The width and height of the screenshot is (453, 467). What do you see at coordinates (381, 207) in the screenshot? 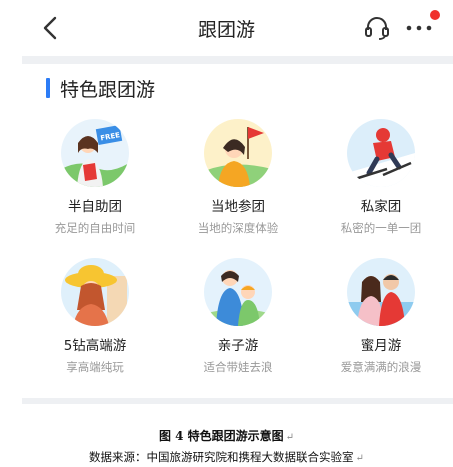
I see `tour-item-label: 私家团` at bounding box center [381, 207].